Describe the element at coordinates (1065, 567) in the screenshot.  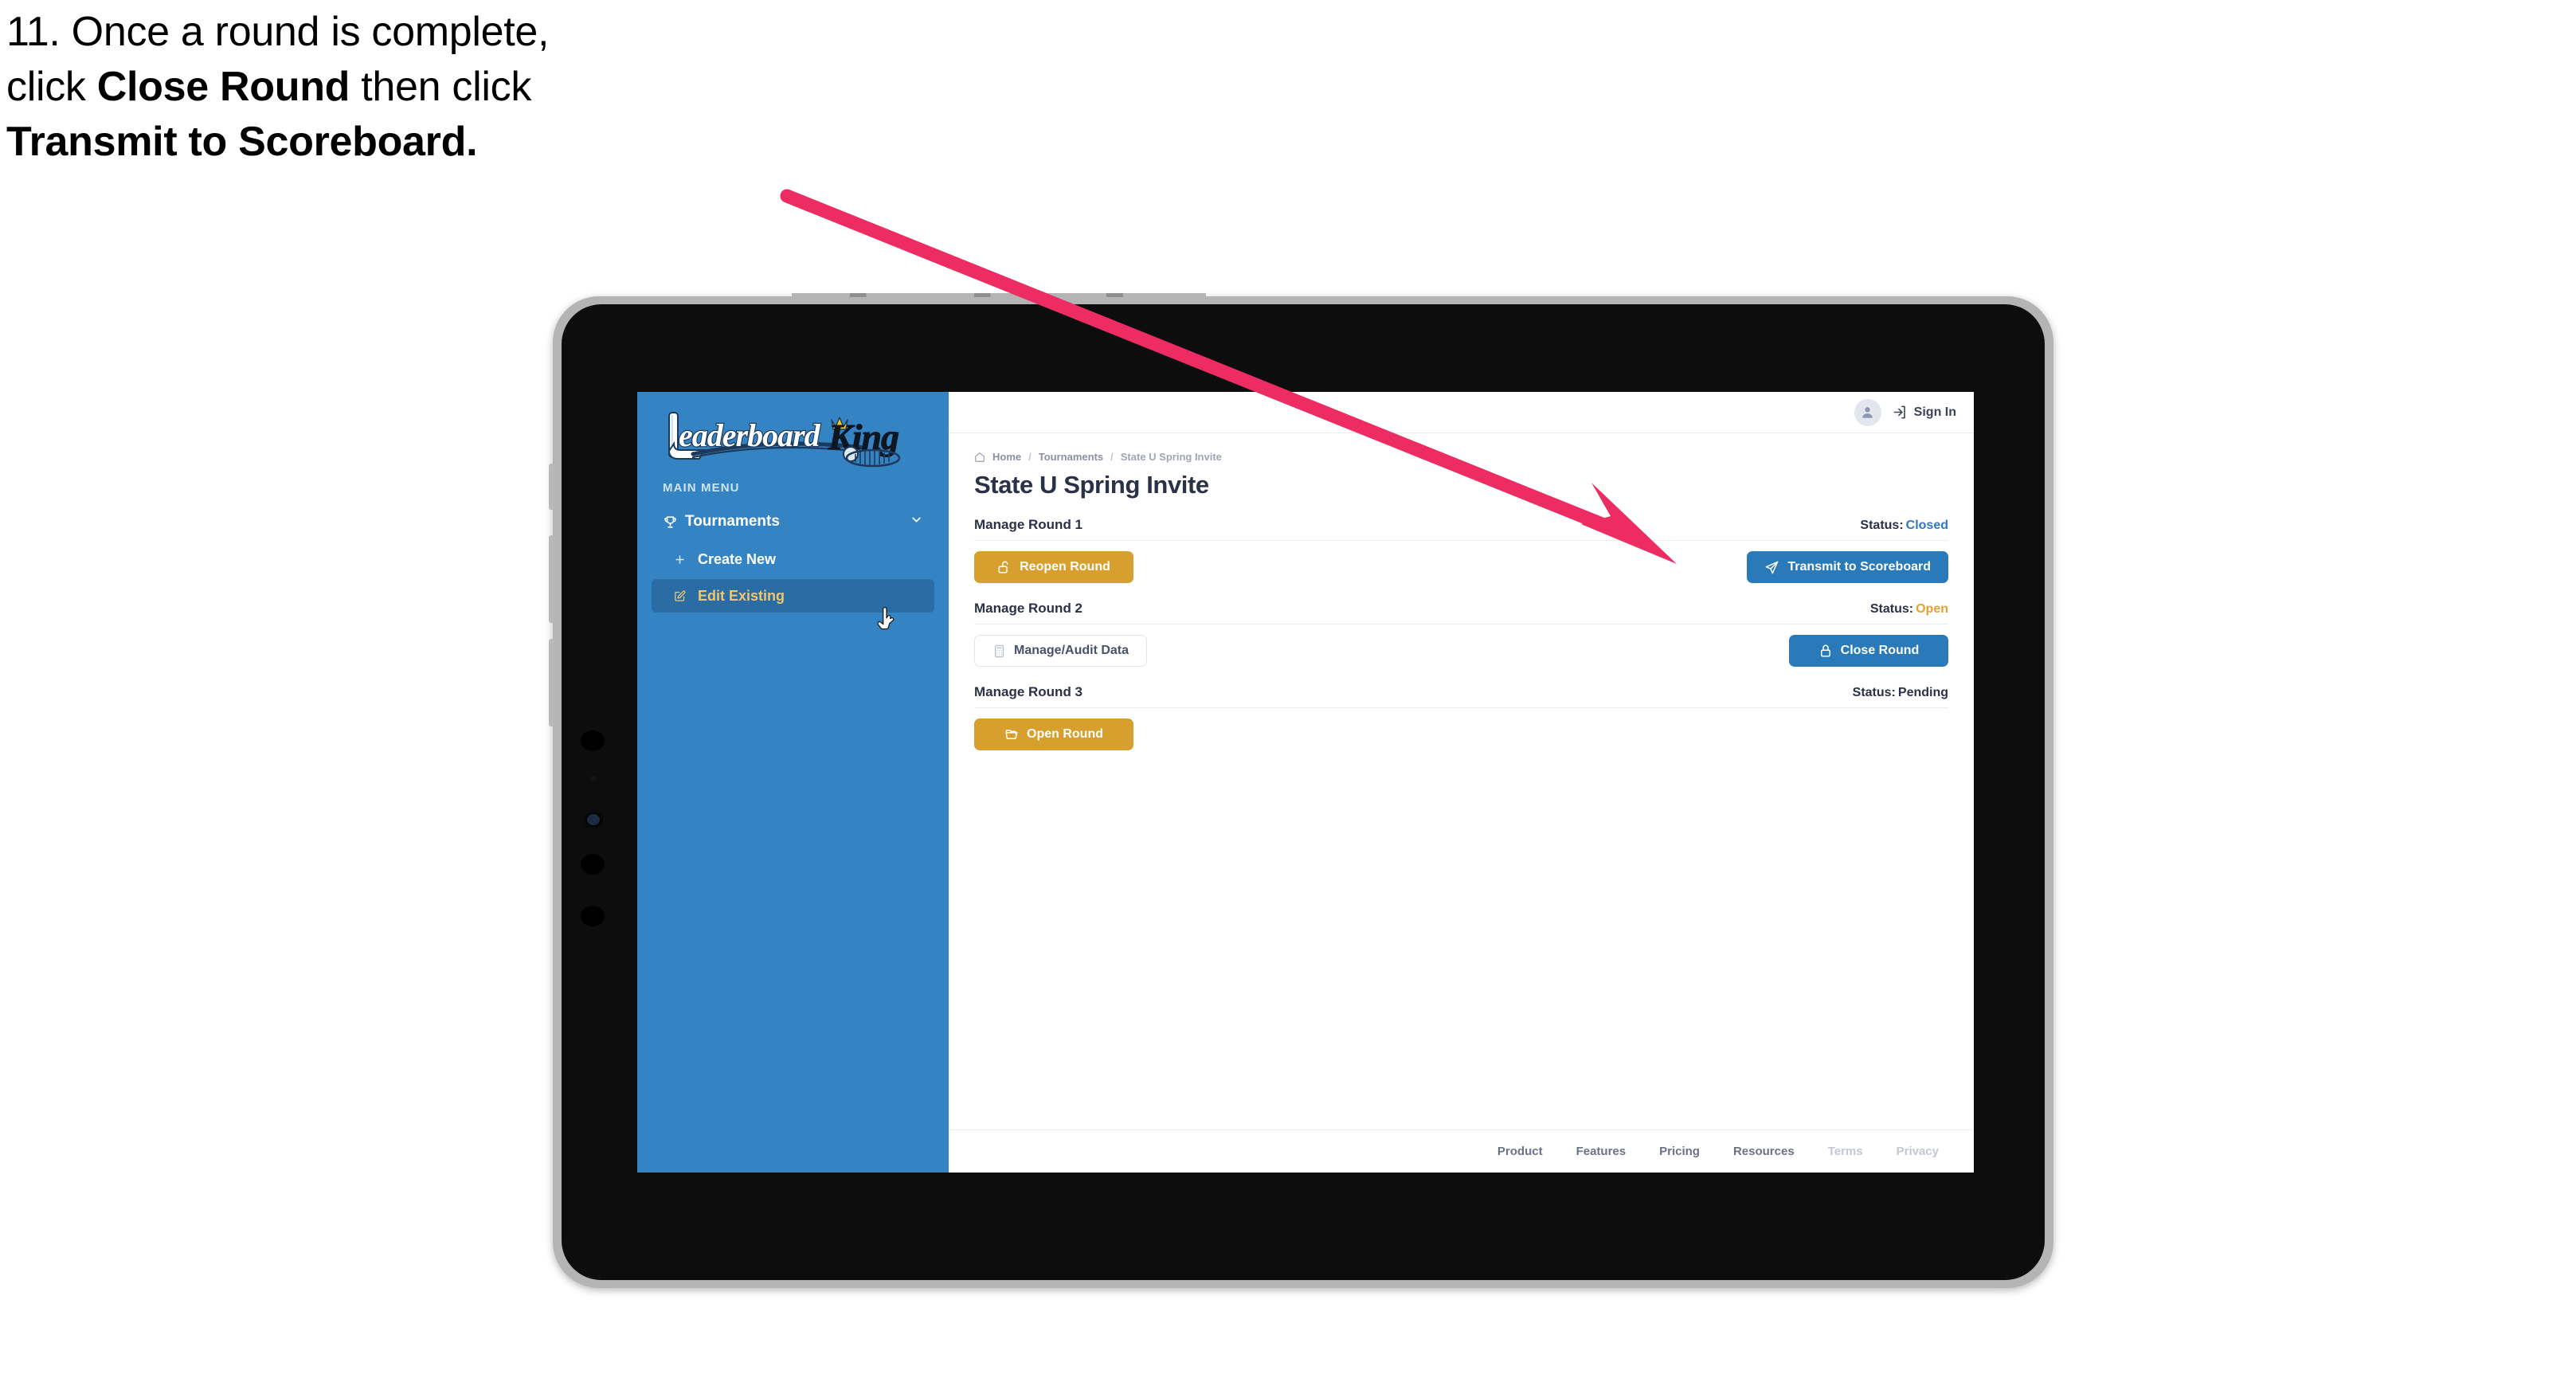
I see `button-label: Reopen Round` at that location.